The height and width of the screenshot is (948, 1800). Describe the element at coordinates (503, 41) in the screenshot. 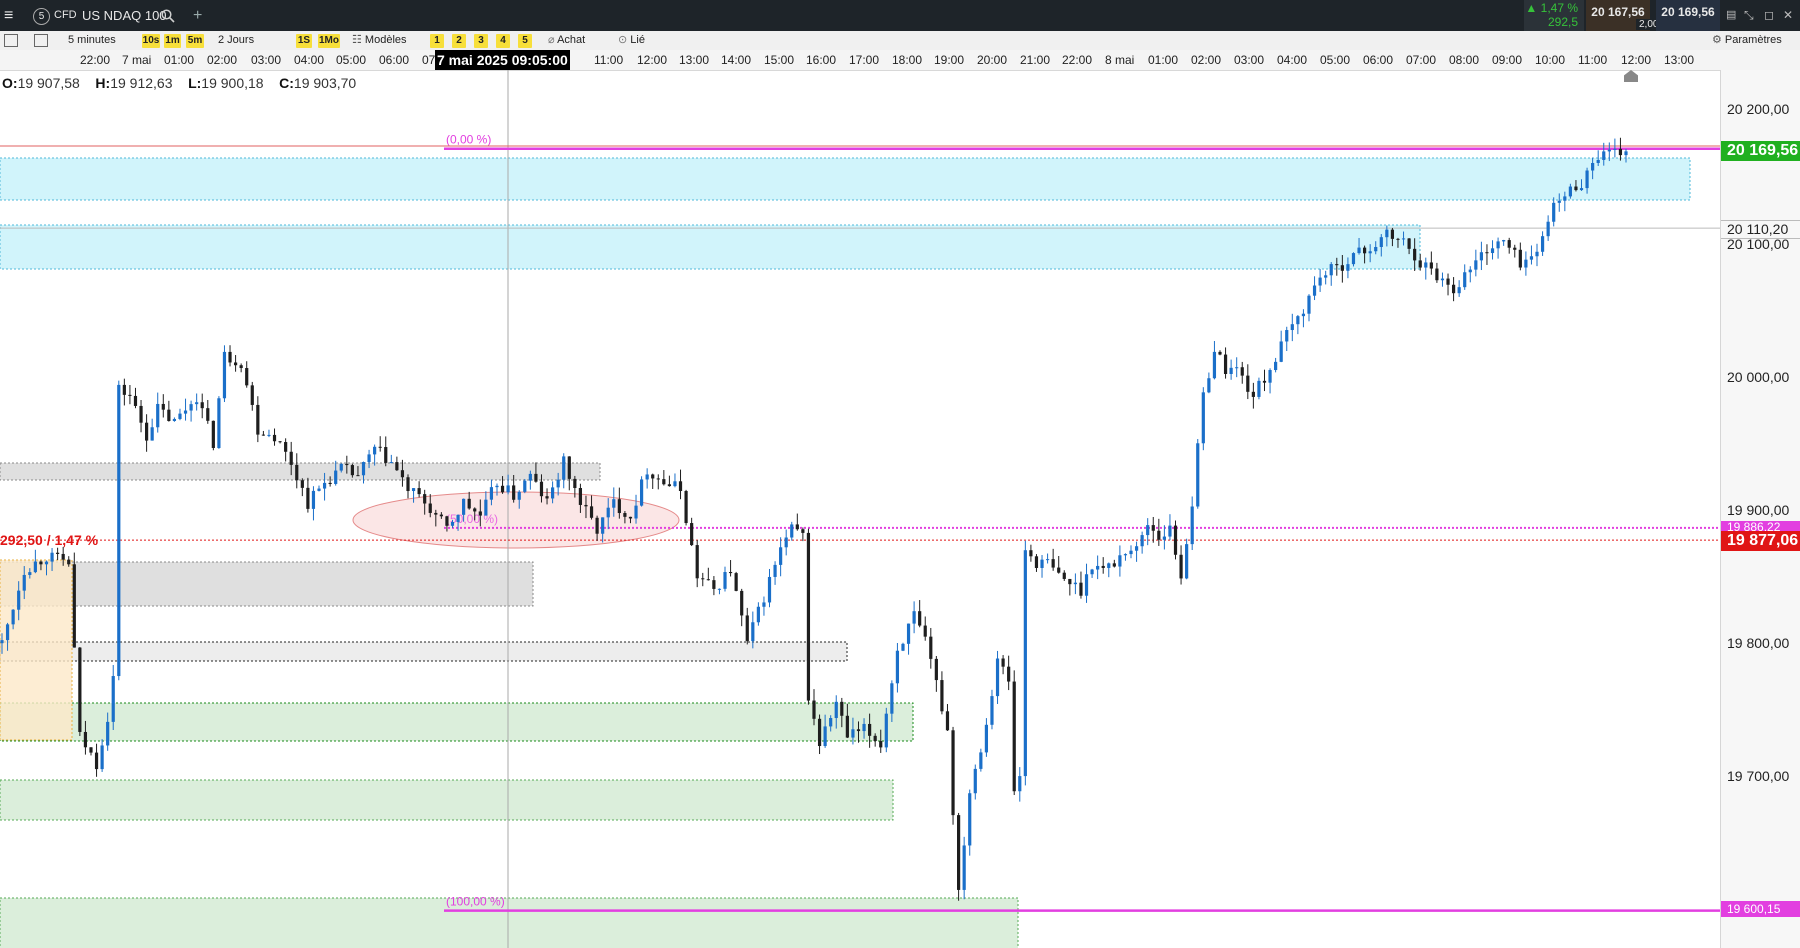

I see `layout-4-button: 4` at that location.